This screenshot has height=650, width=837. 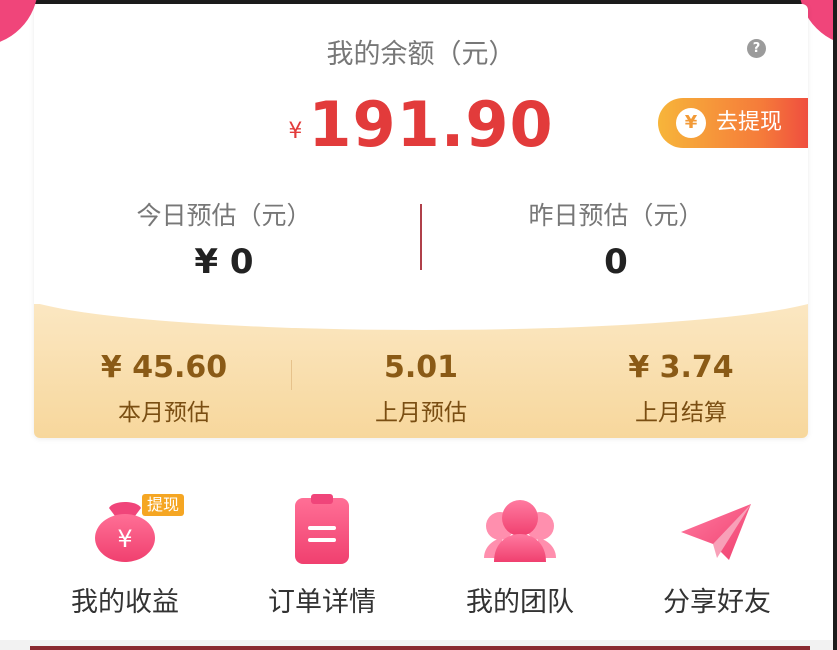 I want to click on menu-order-details: 订单详情, so click(x=322, y=553).